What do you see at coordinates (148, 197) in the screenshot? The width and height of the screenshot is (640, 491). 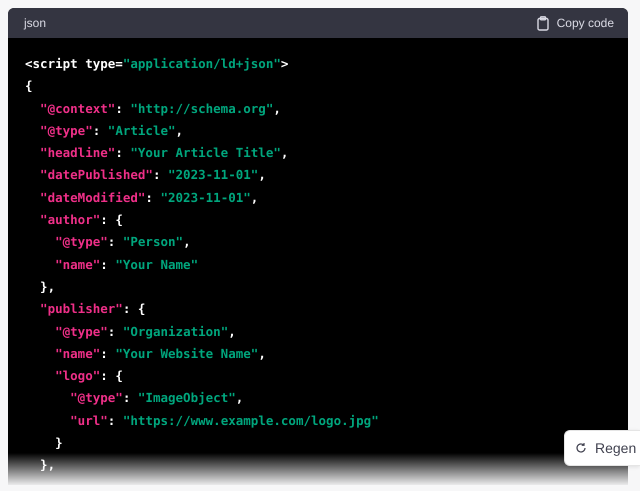 I see `code-line: "dateModified": "2023-11-01",` at bounding box center [148, 197].